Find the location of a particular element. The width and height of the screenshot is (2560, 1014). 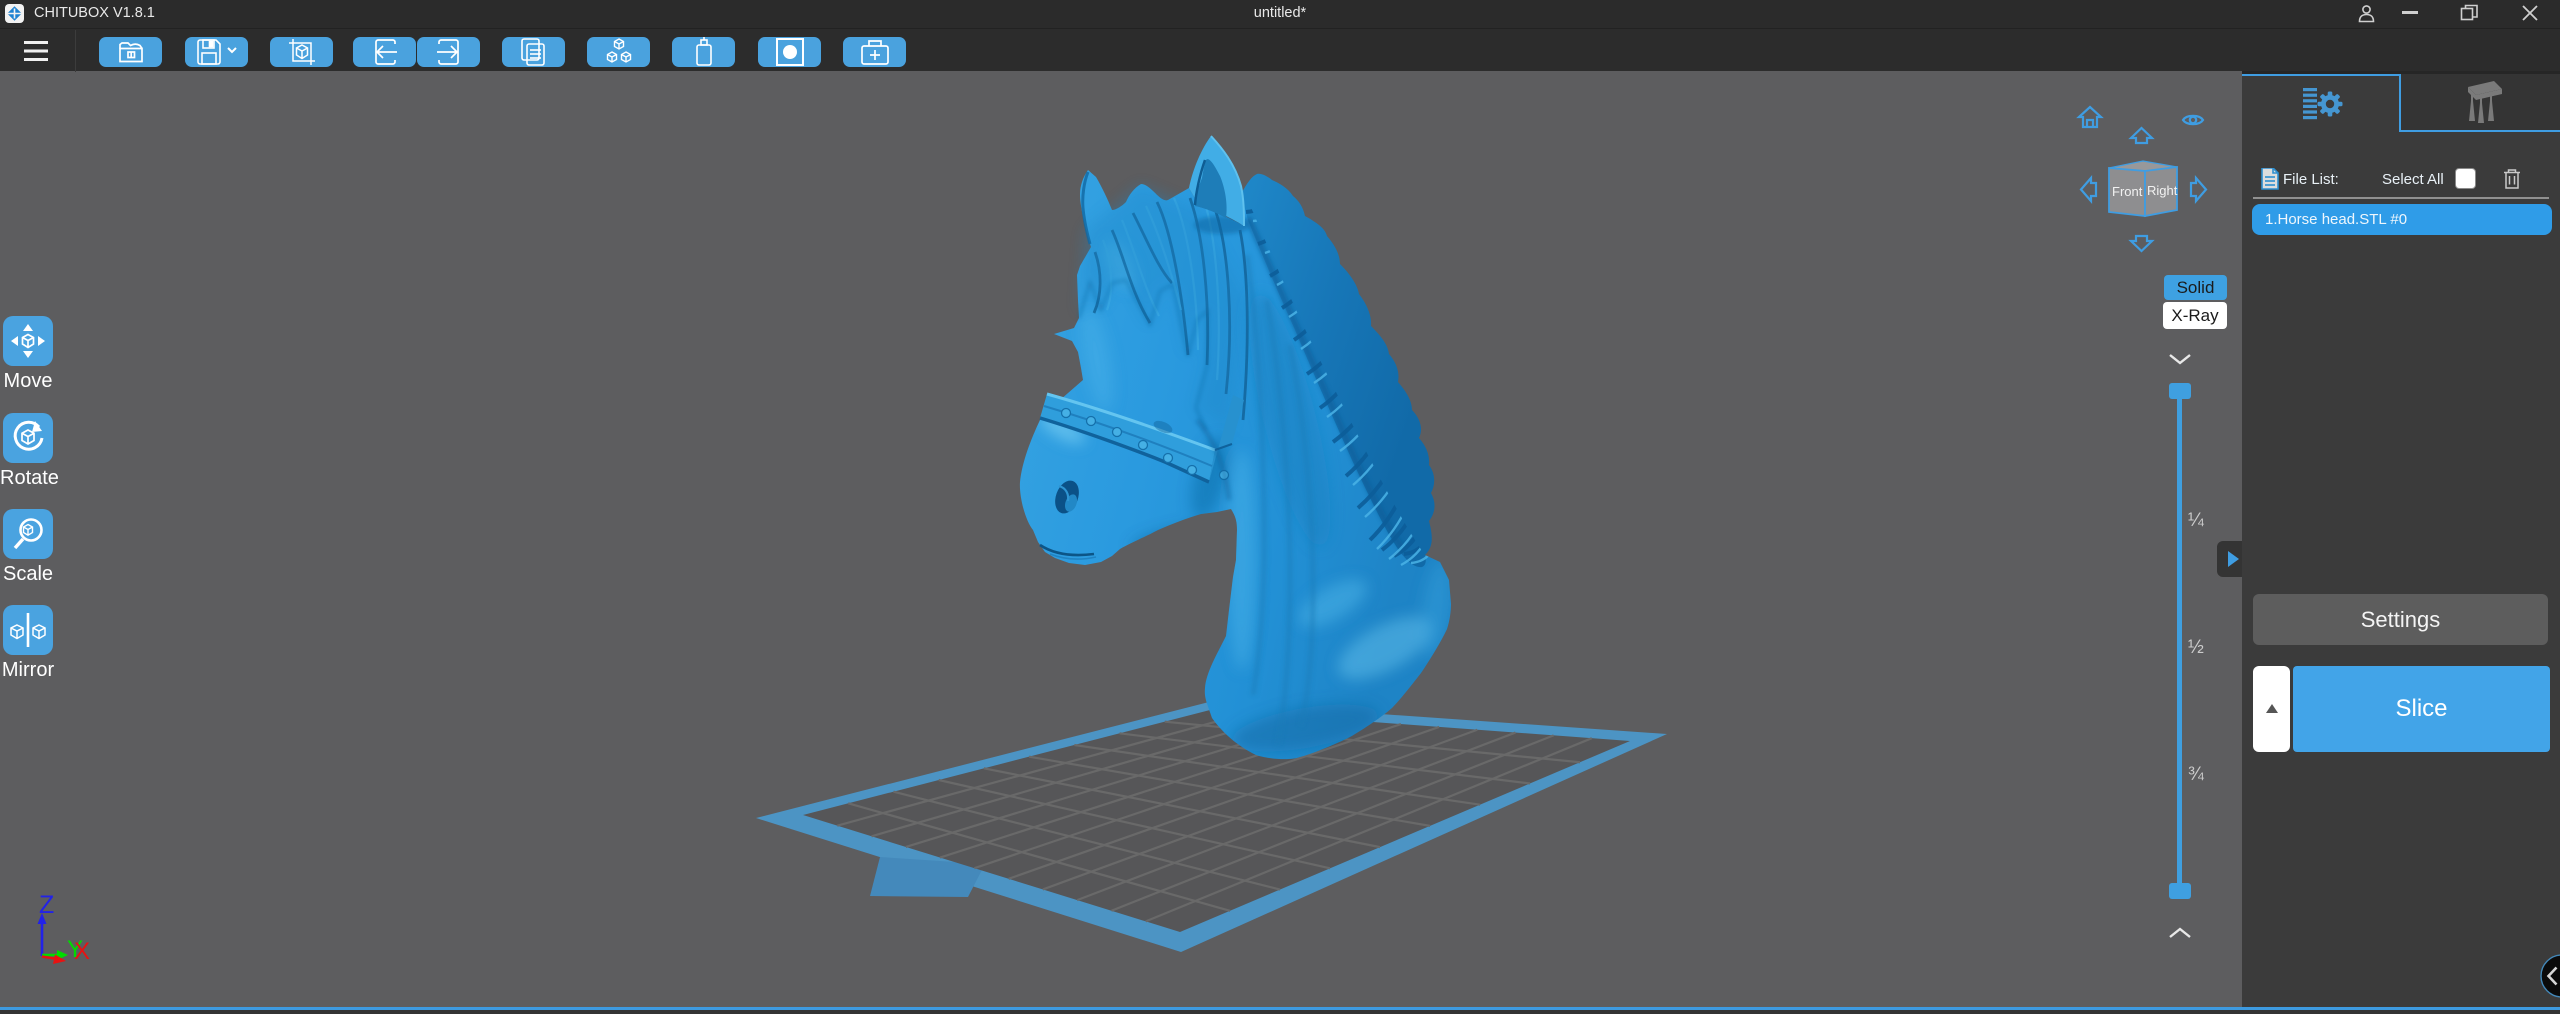

svg-text: Front is located at coordinates (2127, 191).